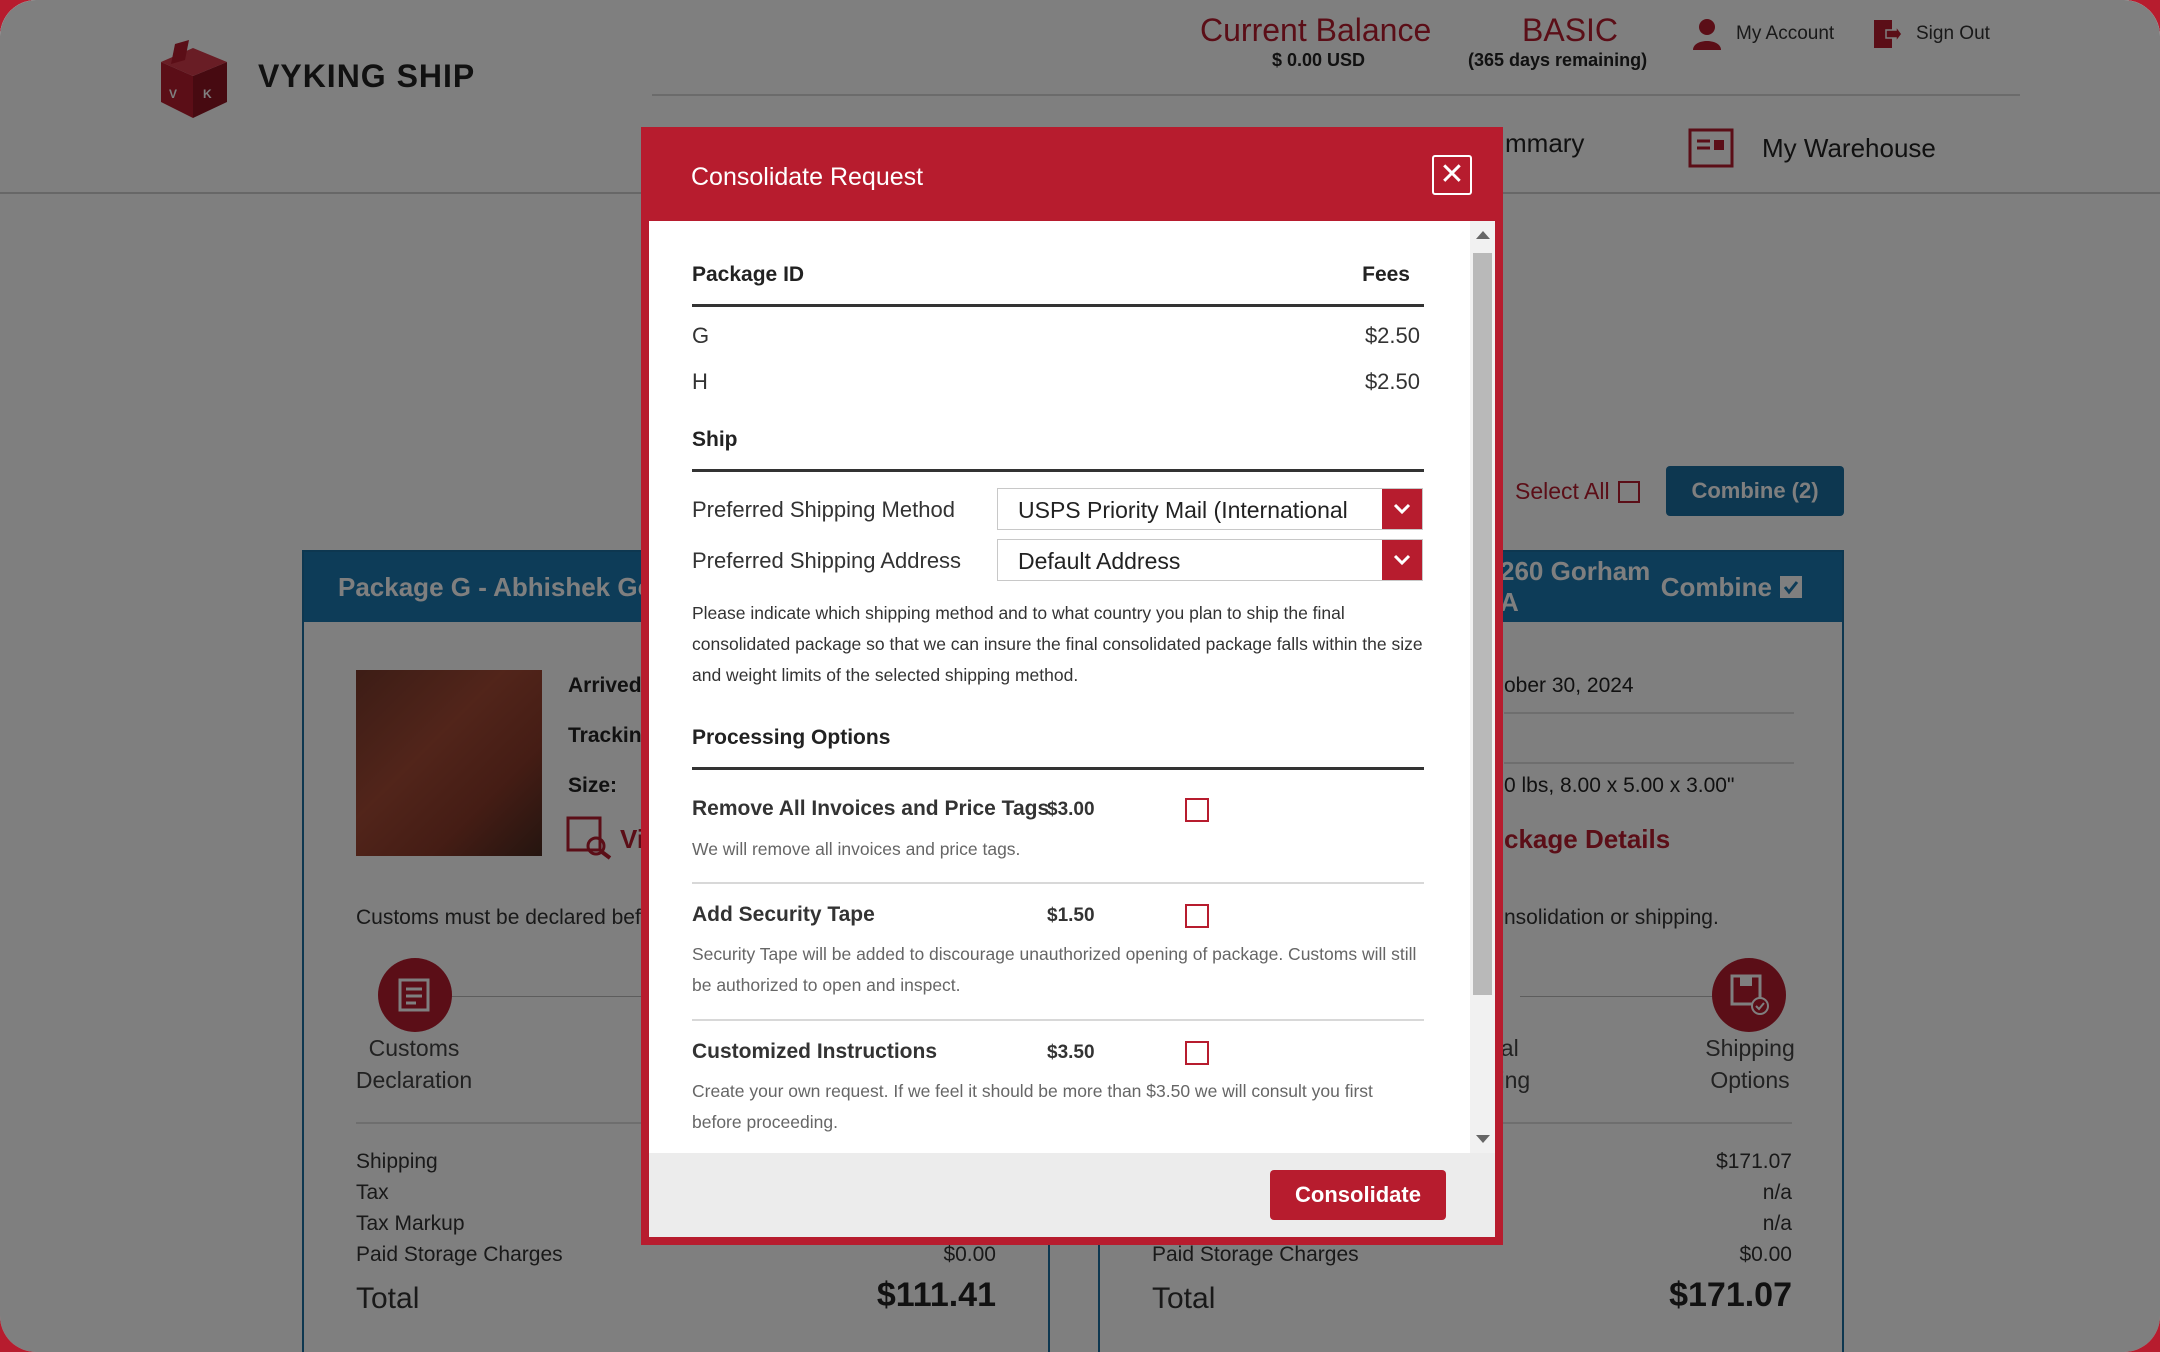 The width and height of the screenshot is (2160, 1352). I want to click on package-id-header: Package ID, so click(748, 274).